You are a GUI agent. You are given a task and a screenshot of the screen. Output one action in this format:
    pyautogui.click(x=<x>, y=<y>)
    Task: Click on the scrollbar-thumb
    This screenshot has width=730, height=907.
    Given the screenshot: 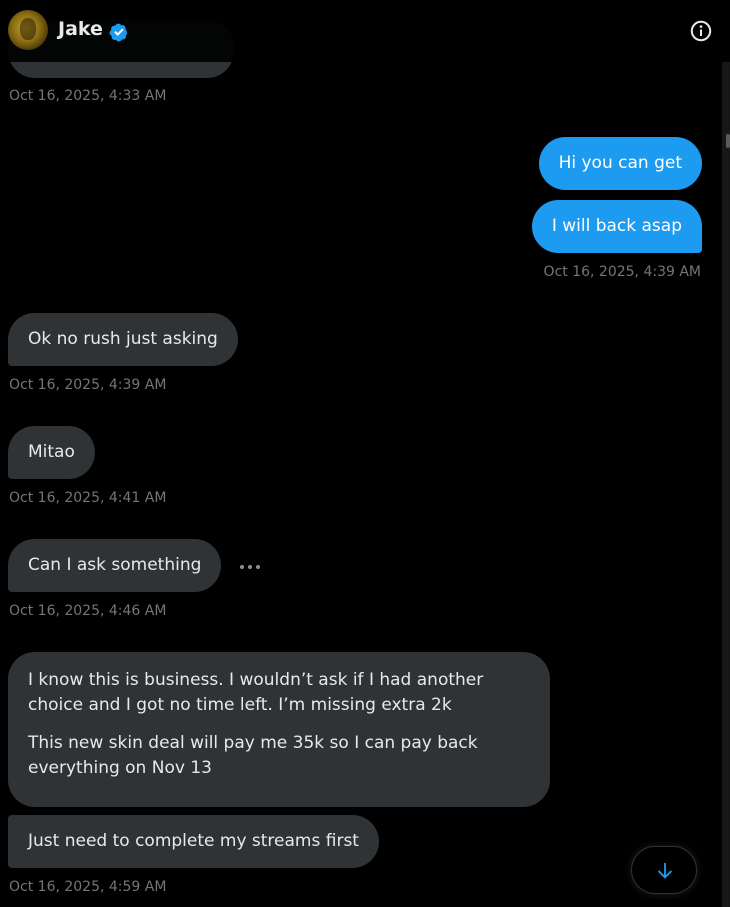 What is the action you would take?
    pyautogui.click(x=728, y=141)
    